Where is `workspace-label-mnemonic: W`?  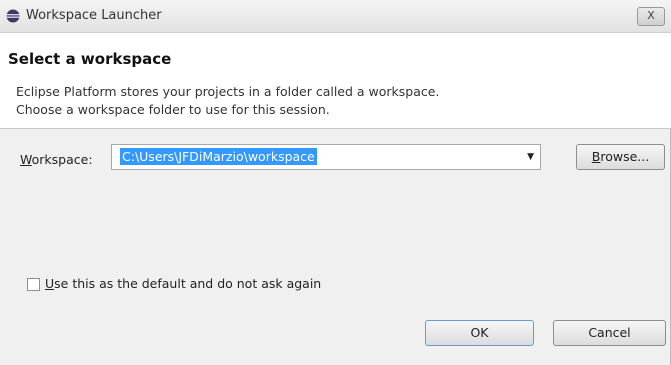 workspace-label-mnemonic: W is located at coordinates (26, 159).